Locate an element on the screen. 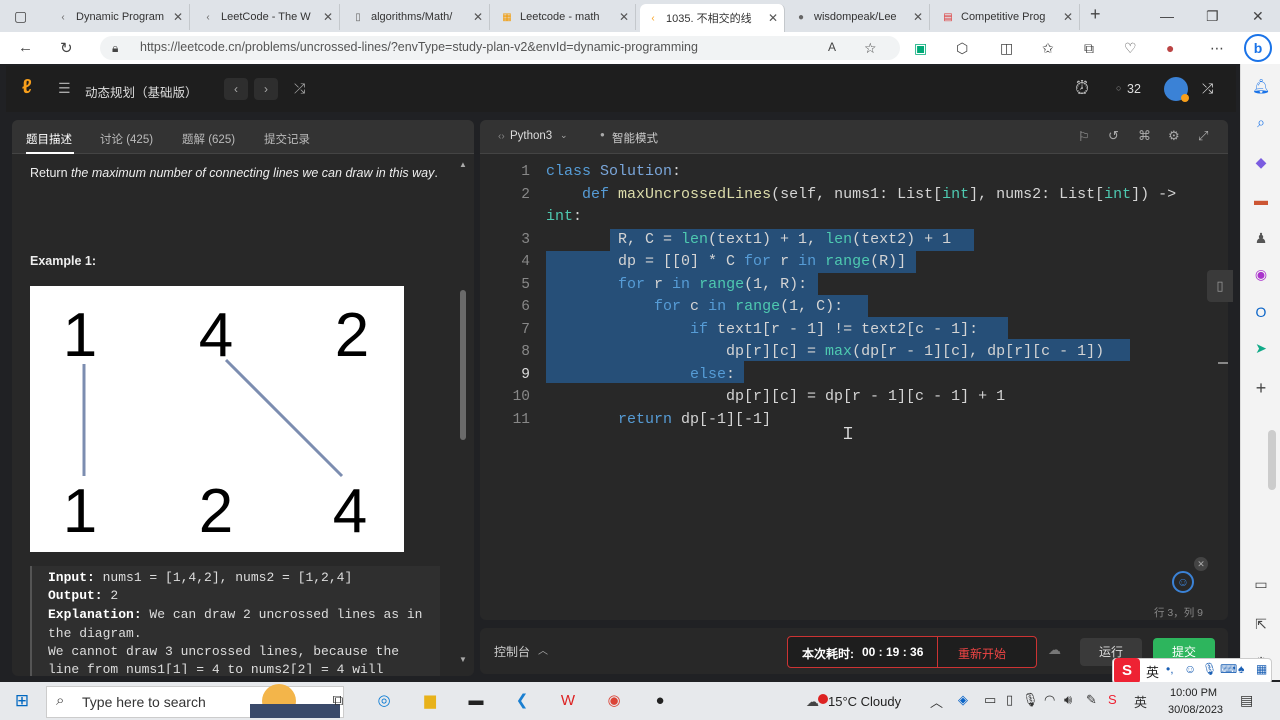 The height and width of the screenshot is (720, 1280). sogou-tray-icon: S is located at coordinates (1112, 699).